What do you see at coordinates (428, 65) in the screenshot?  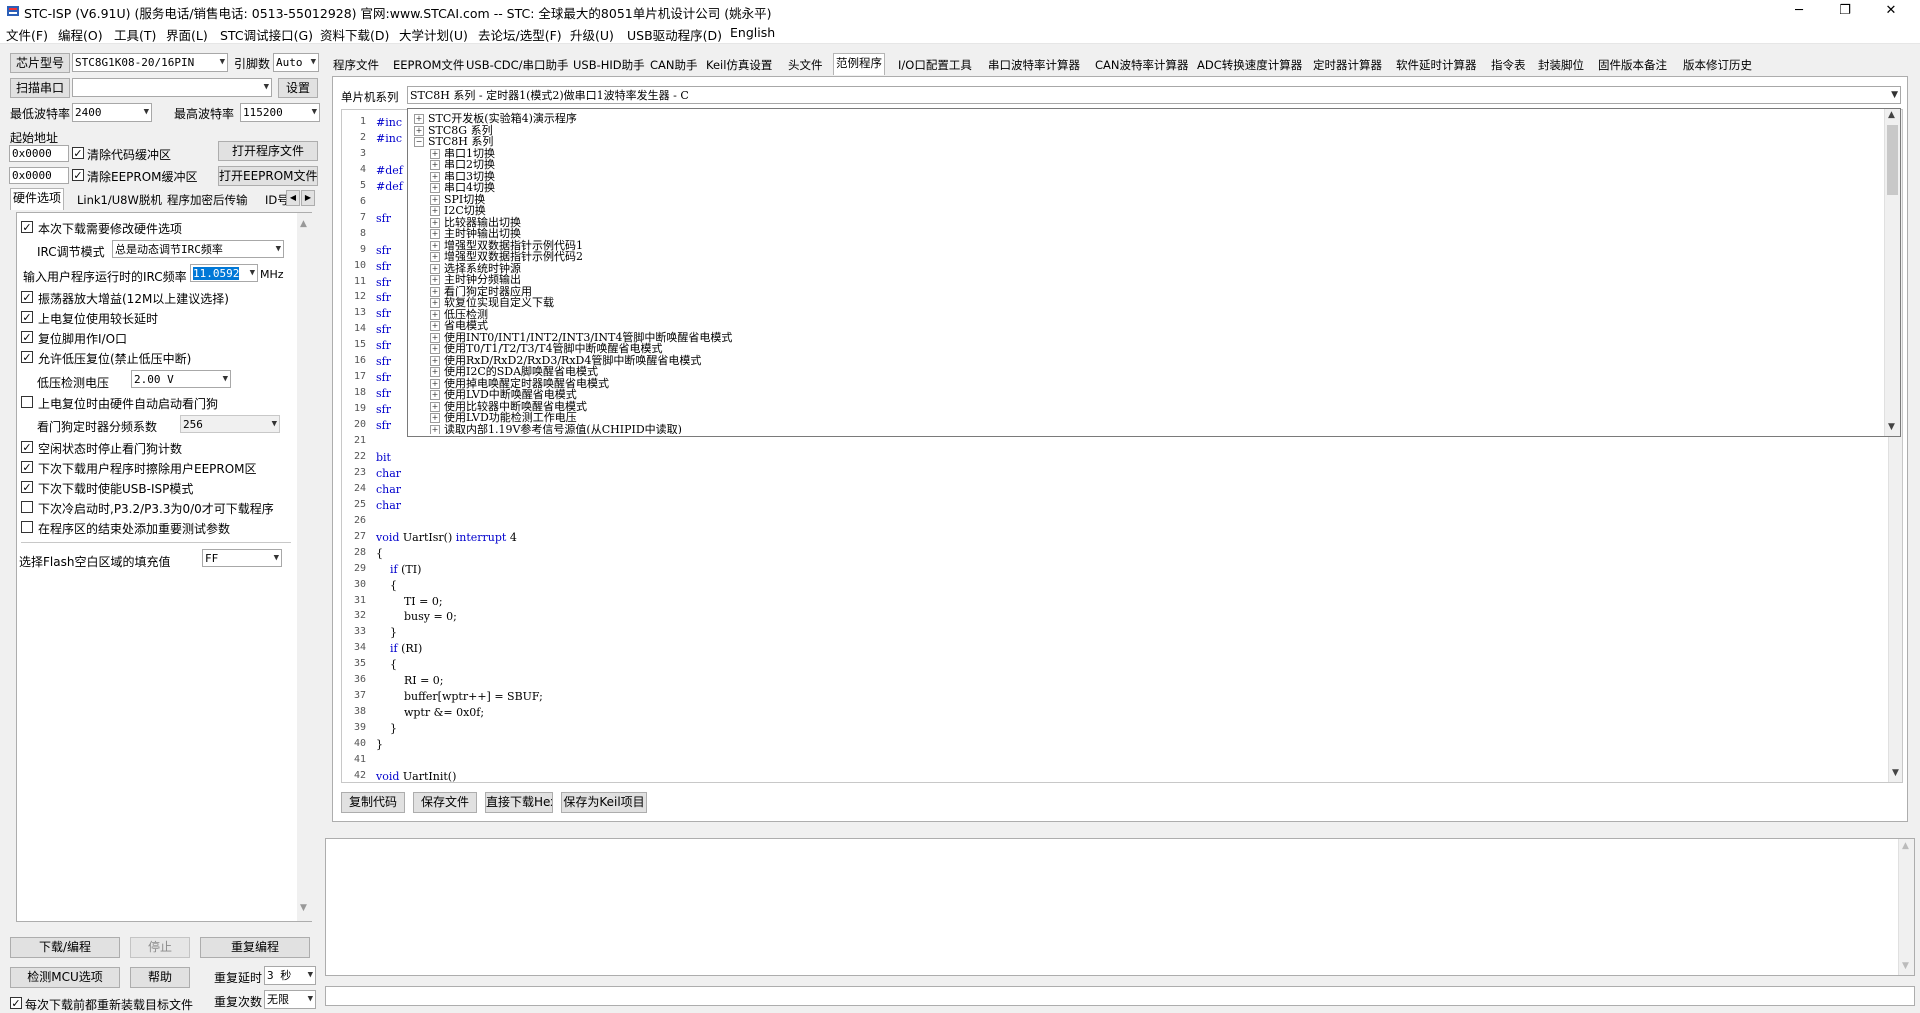 I see `tab-eeprom-file: EEPROM文件` at bounding box center [428, 65].